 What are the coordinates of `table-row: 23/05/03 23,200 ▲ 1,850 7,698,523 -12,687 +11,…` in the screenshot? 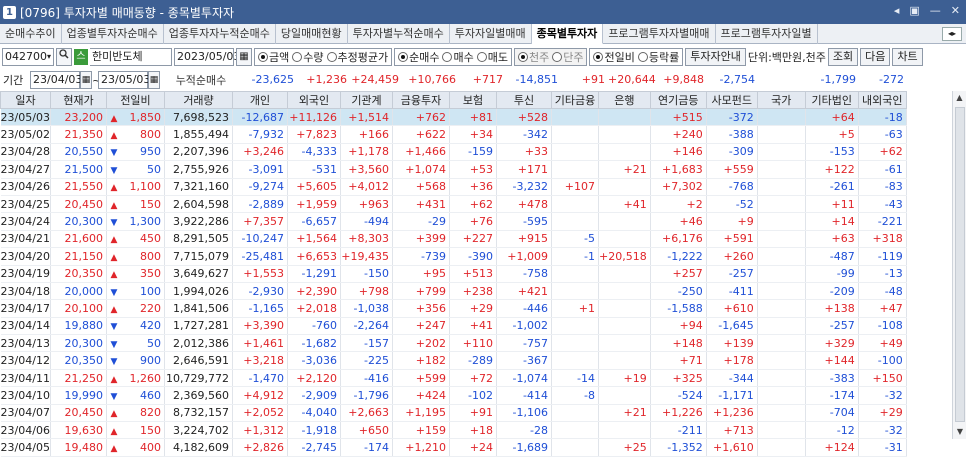 It's located at (453, 117).